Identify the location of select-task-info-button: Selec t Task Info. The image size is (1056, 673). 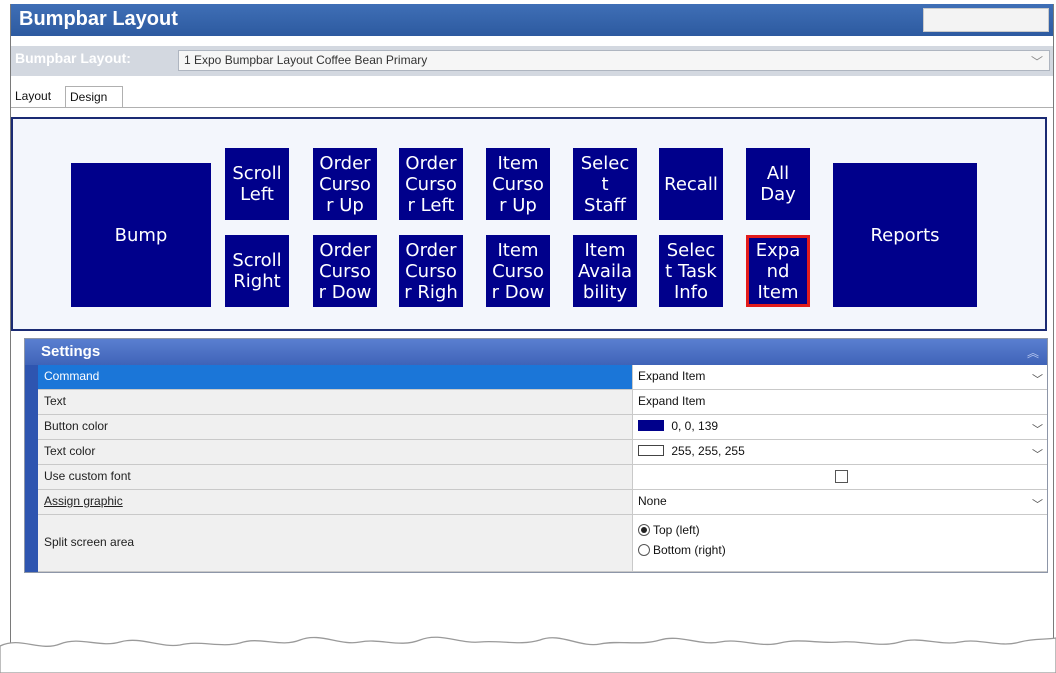
(691, 271).